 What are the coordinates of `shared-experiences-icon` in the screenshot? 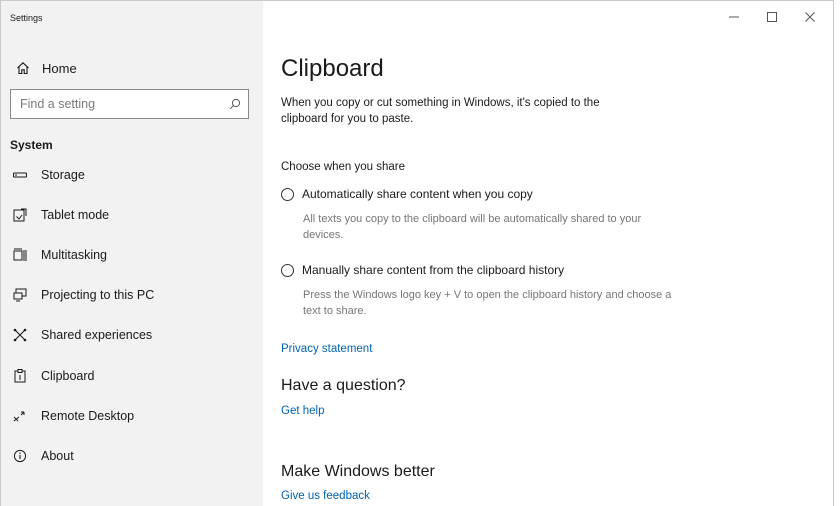 It's located at (20, 335).